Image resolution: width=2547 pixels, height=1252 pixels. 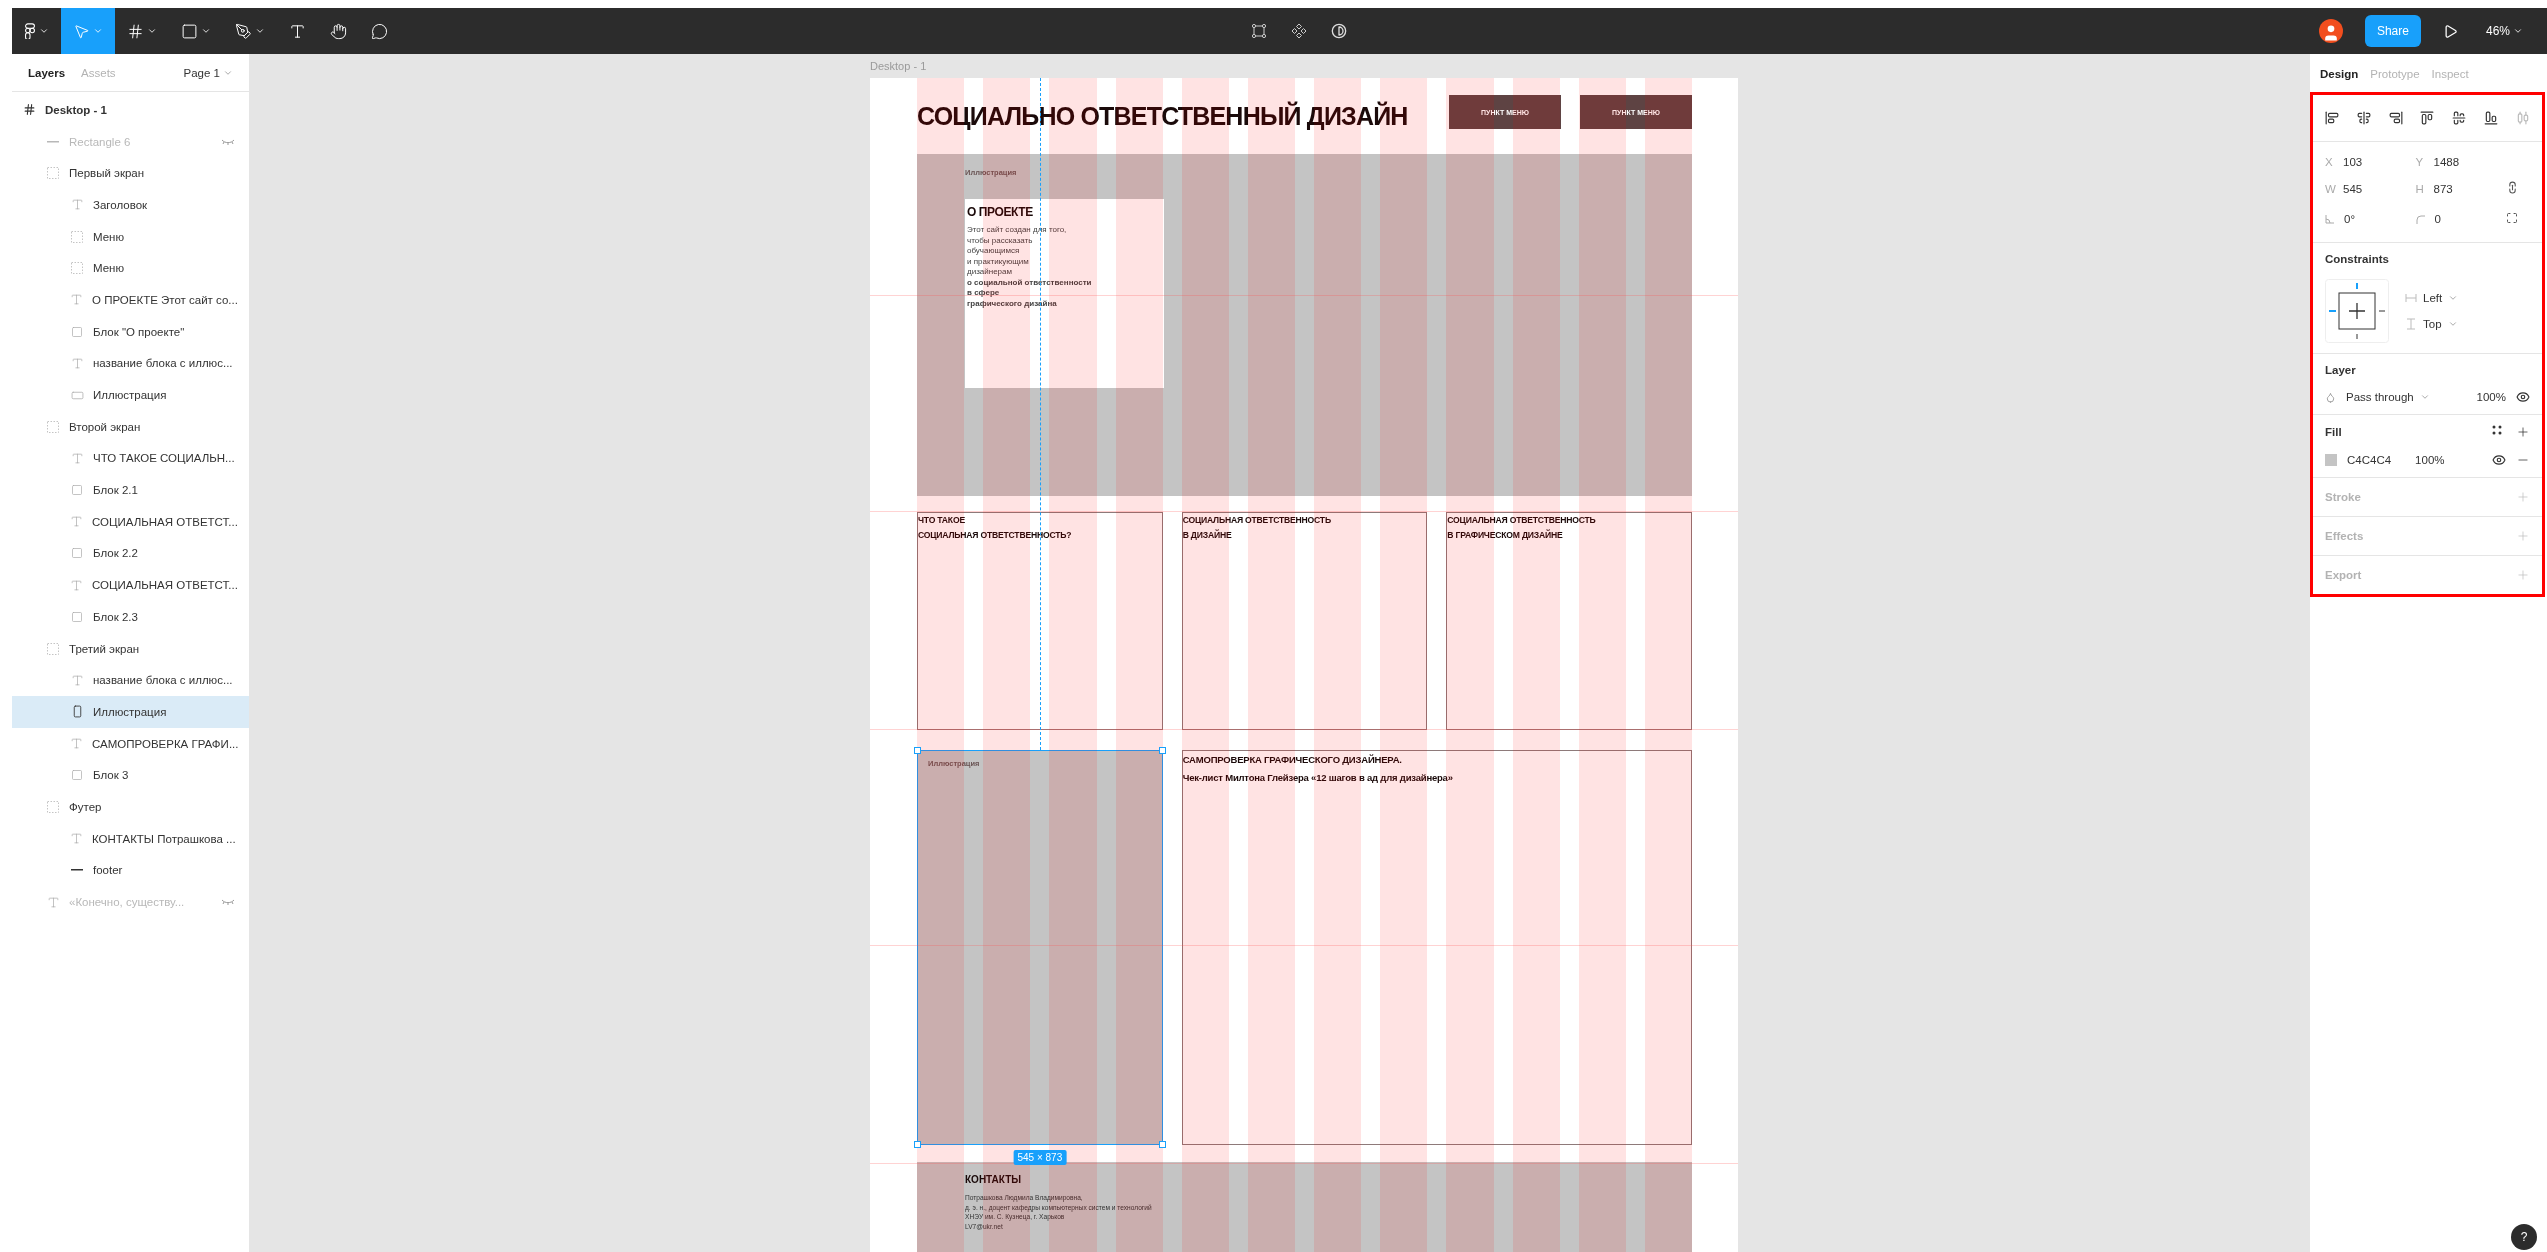 I want to click on layer-name: Третий экран, so click(x=105, y=648).